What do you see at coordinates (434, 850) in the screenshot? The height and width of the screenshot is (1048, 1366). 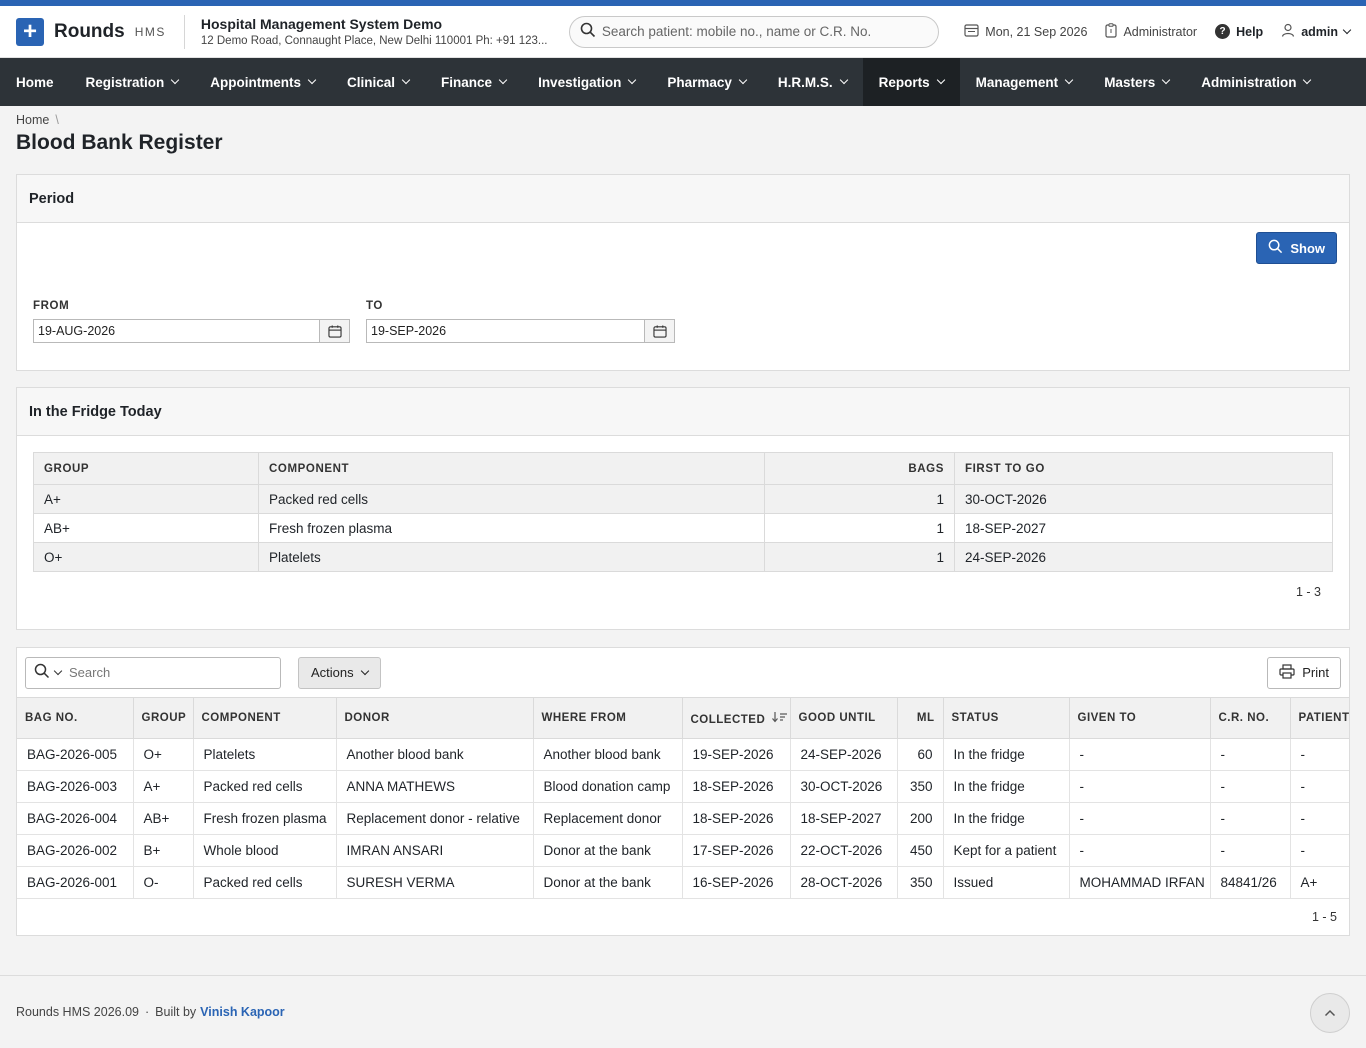 I see `cell-donor: IMRAN ANSARI` at bounding box center [434, 850].